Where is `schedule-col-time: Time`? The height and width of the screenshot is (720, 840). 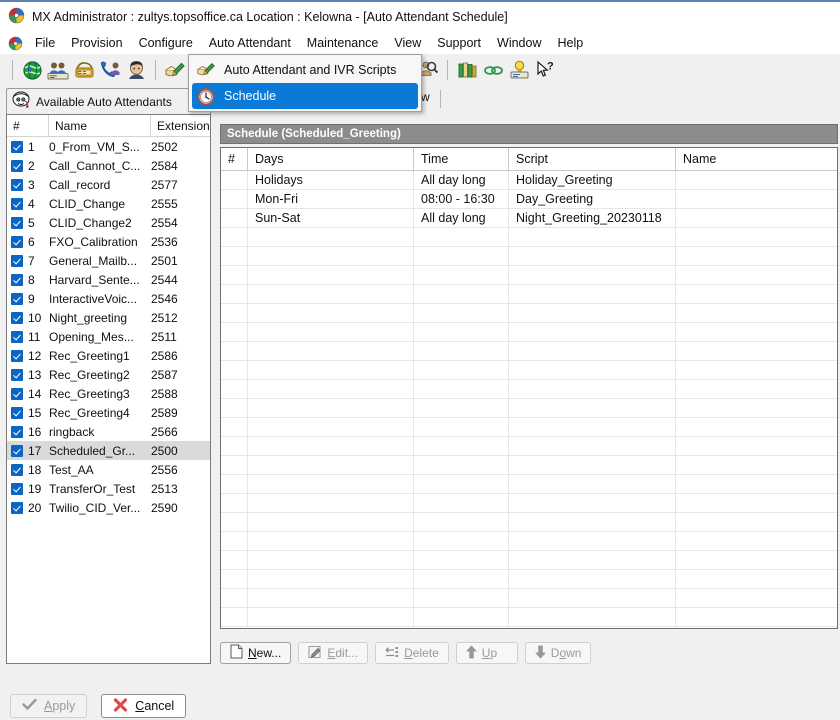 schedule-col-time: Time is located at coordinates (461, 159).